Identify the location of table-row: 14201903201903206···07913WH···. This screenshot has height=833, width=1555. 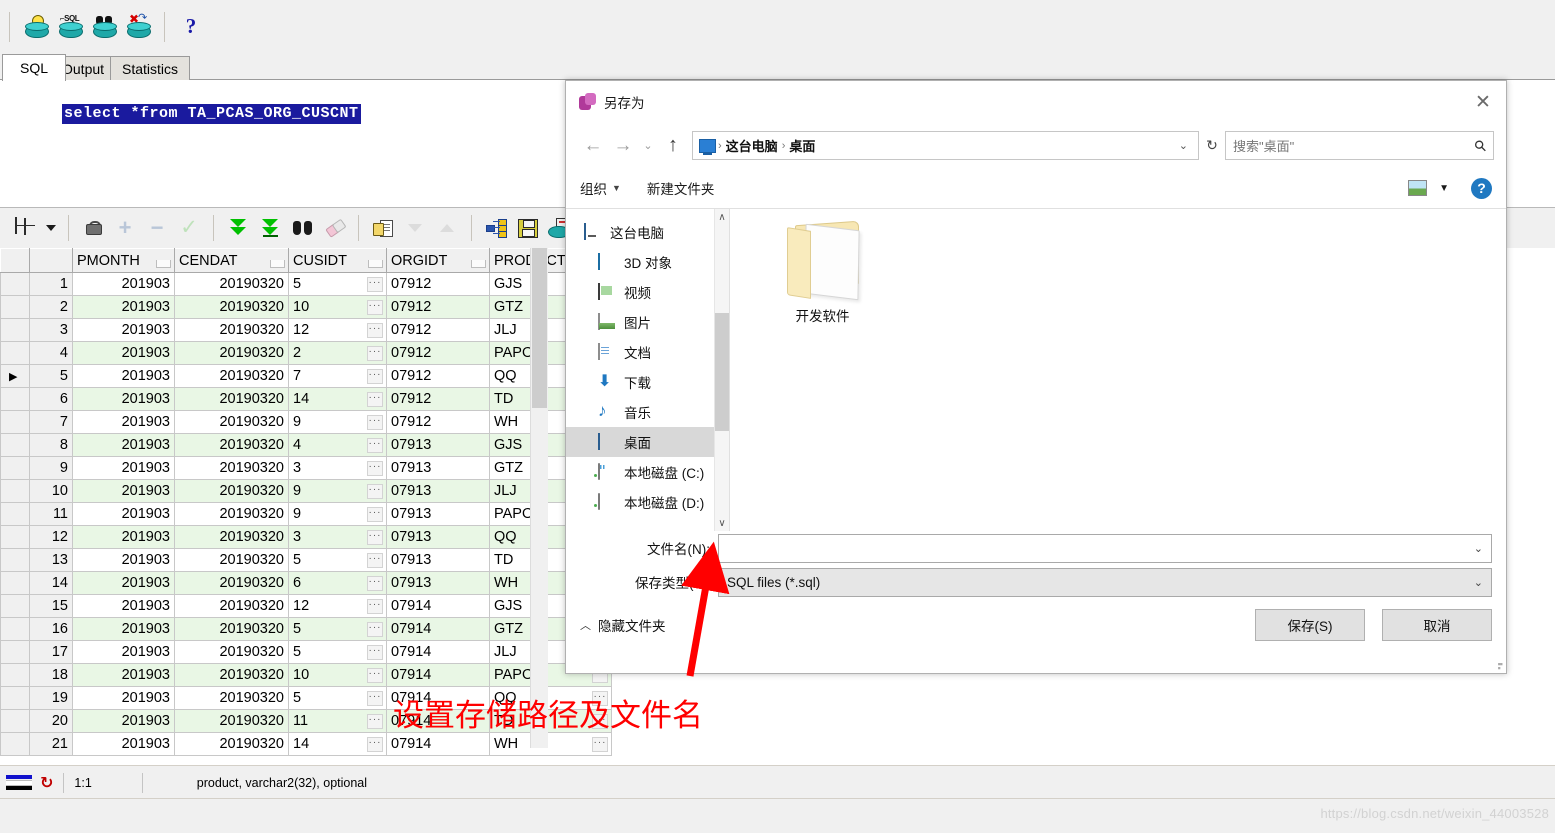
(306, 583).